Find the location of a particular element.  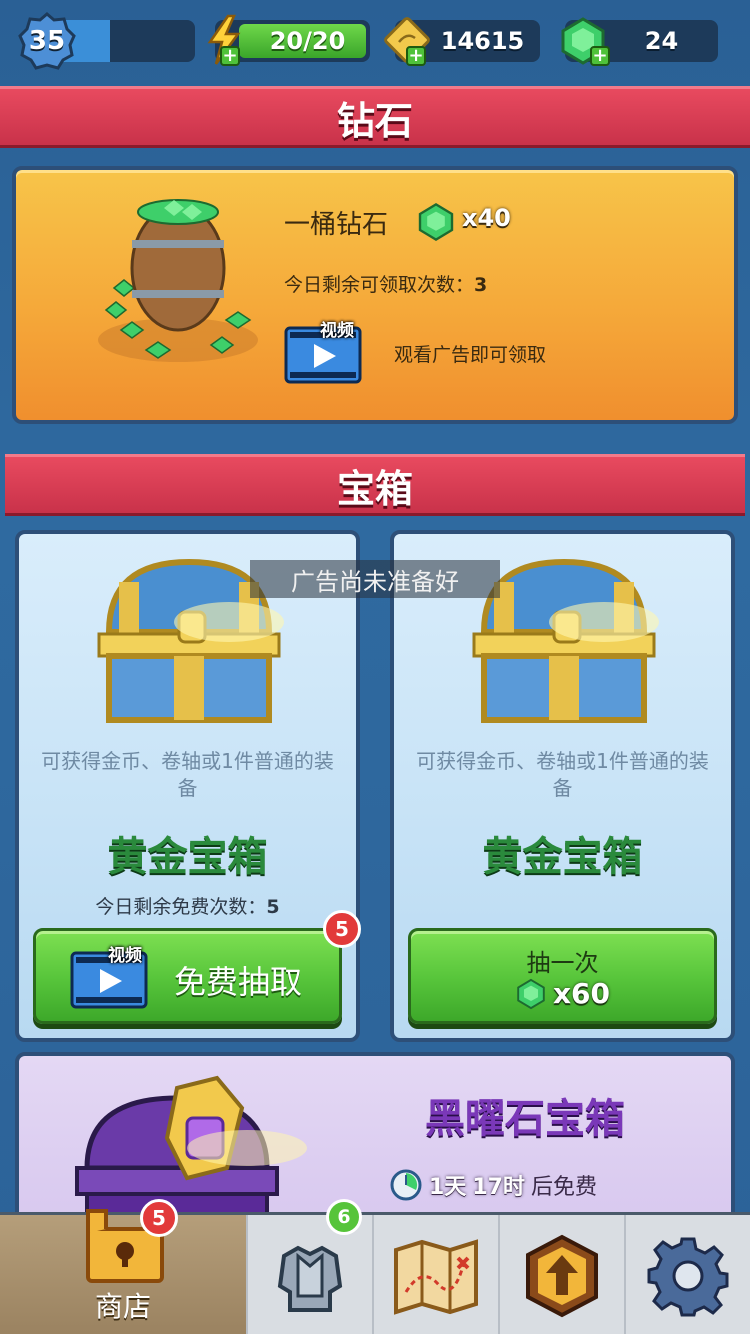

level-badge-icon: 35 is located at coordinates (47, 41).